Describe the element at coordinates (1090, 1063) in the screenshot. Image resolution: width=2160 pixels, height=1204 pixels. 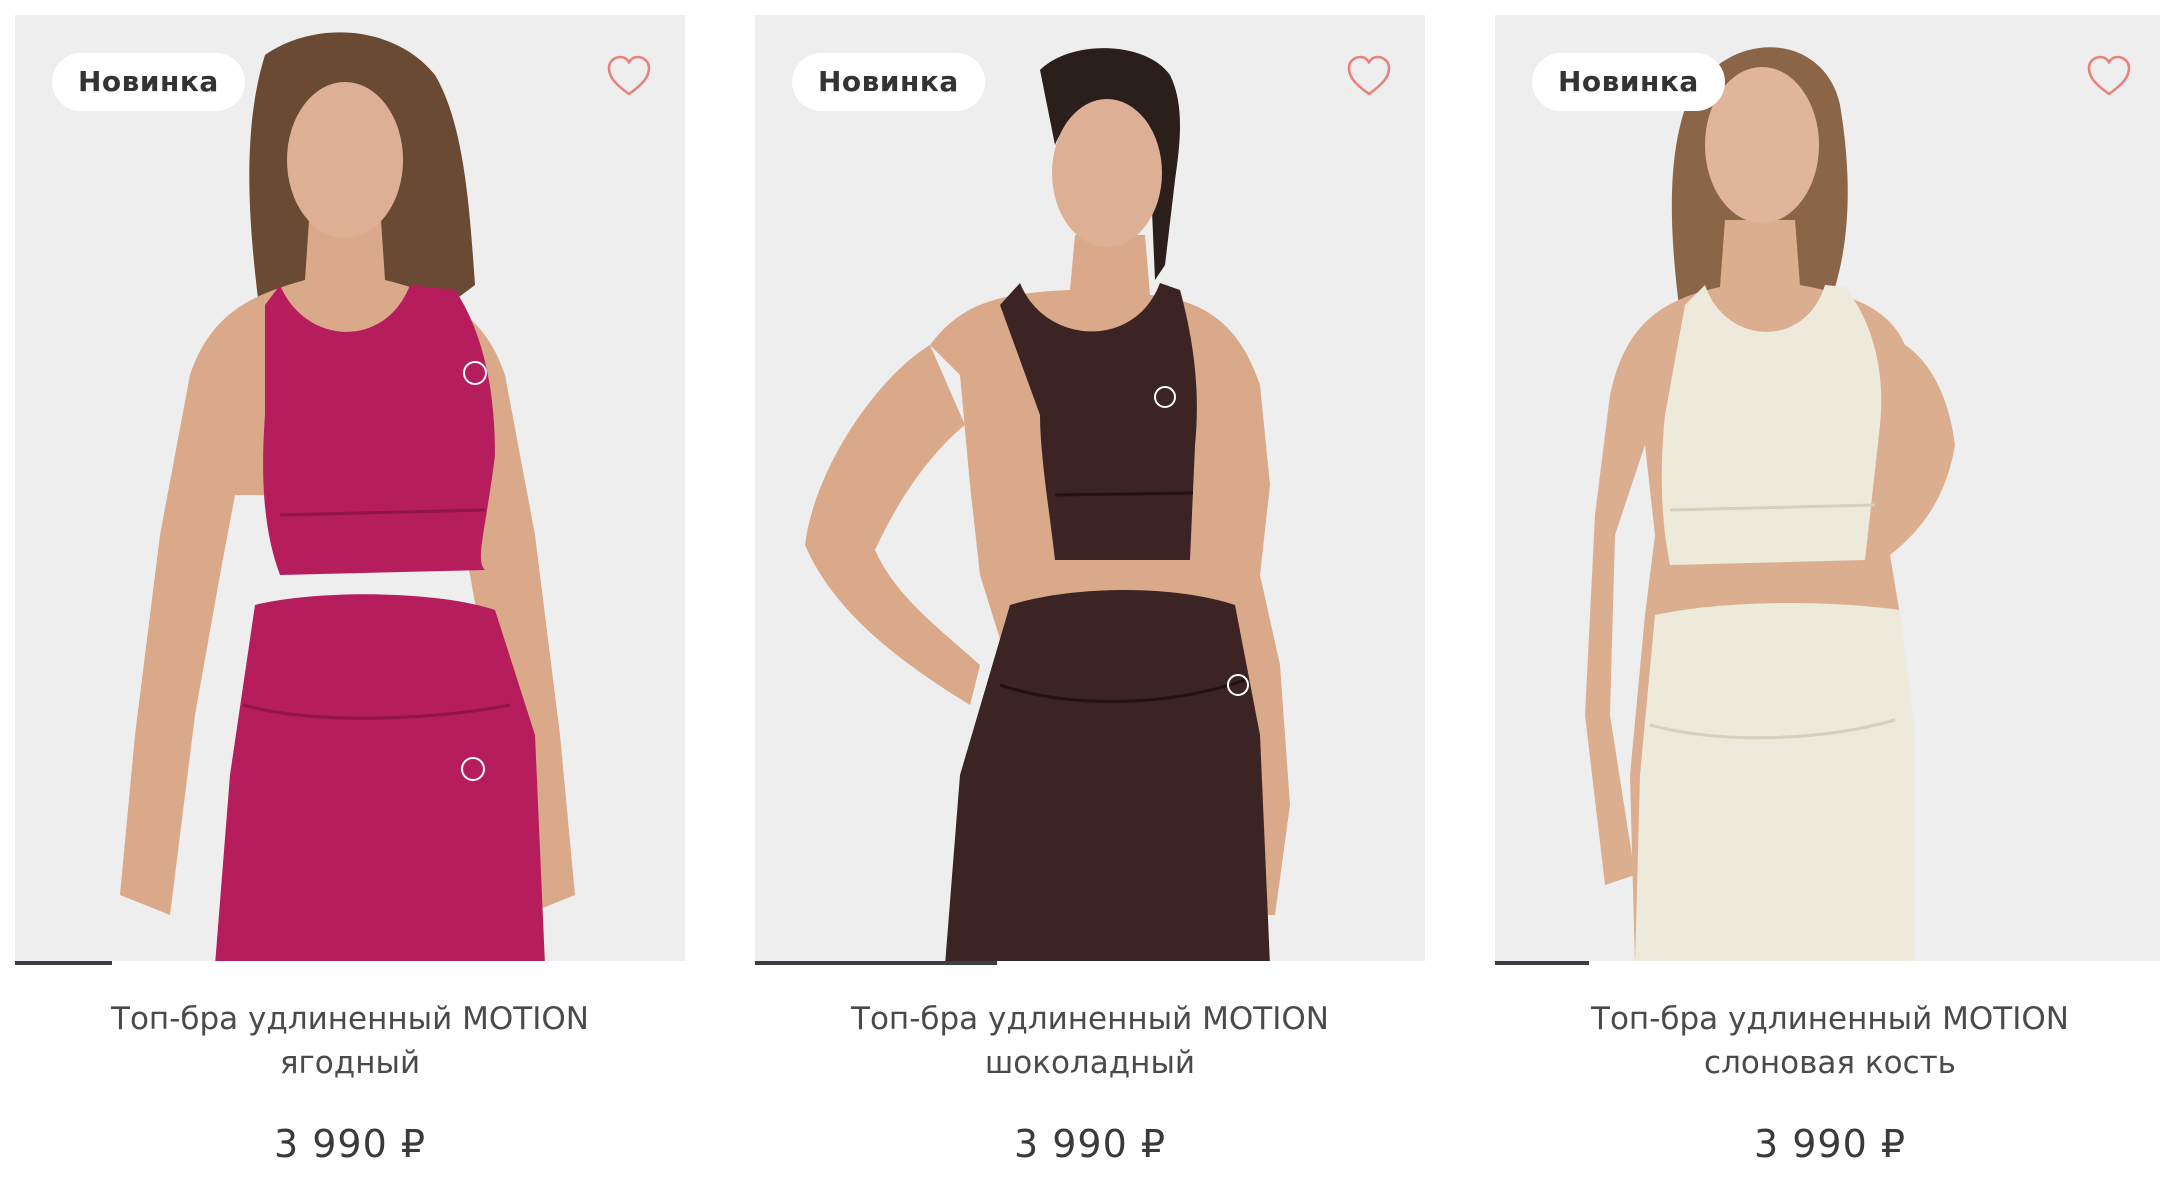
I see `product-name-line2: шоколадный` at that location.